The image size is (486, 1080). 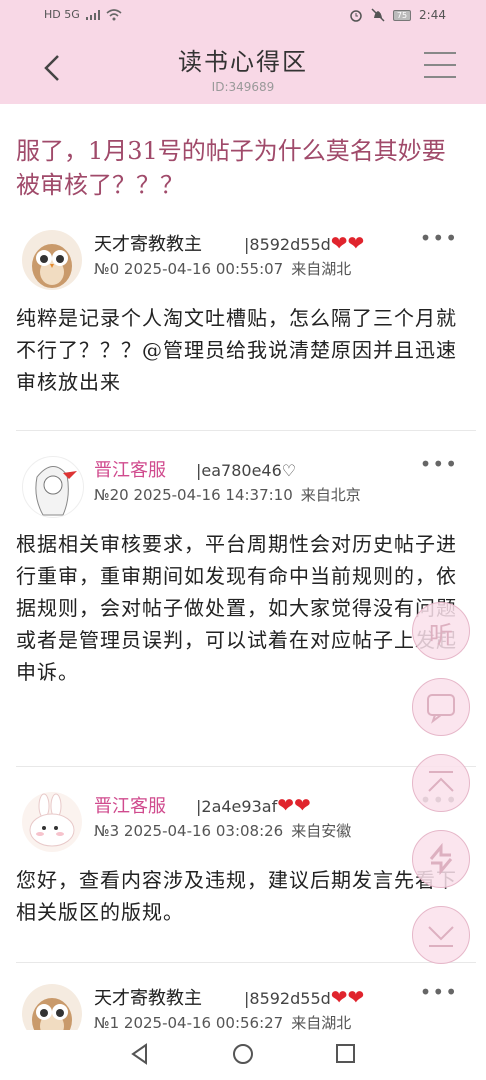 What do you see at coordinates (243, 62) in the screenshot?
I see `page-title: 读书心得区` at bounding box center [243, 62].